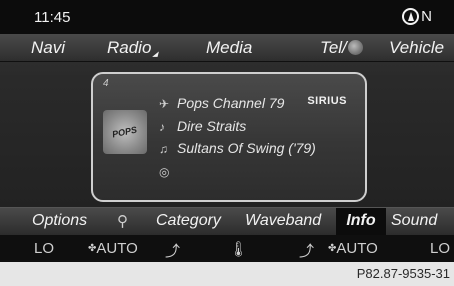  Describe the element at coordinates (306, 250) in the screenshot. I see `air-distribution-right-icon: ⤴` at that location.